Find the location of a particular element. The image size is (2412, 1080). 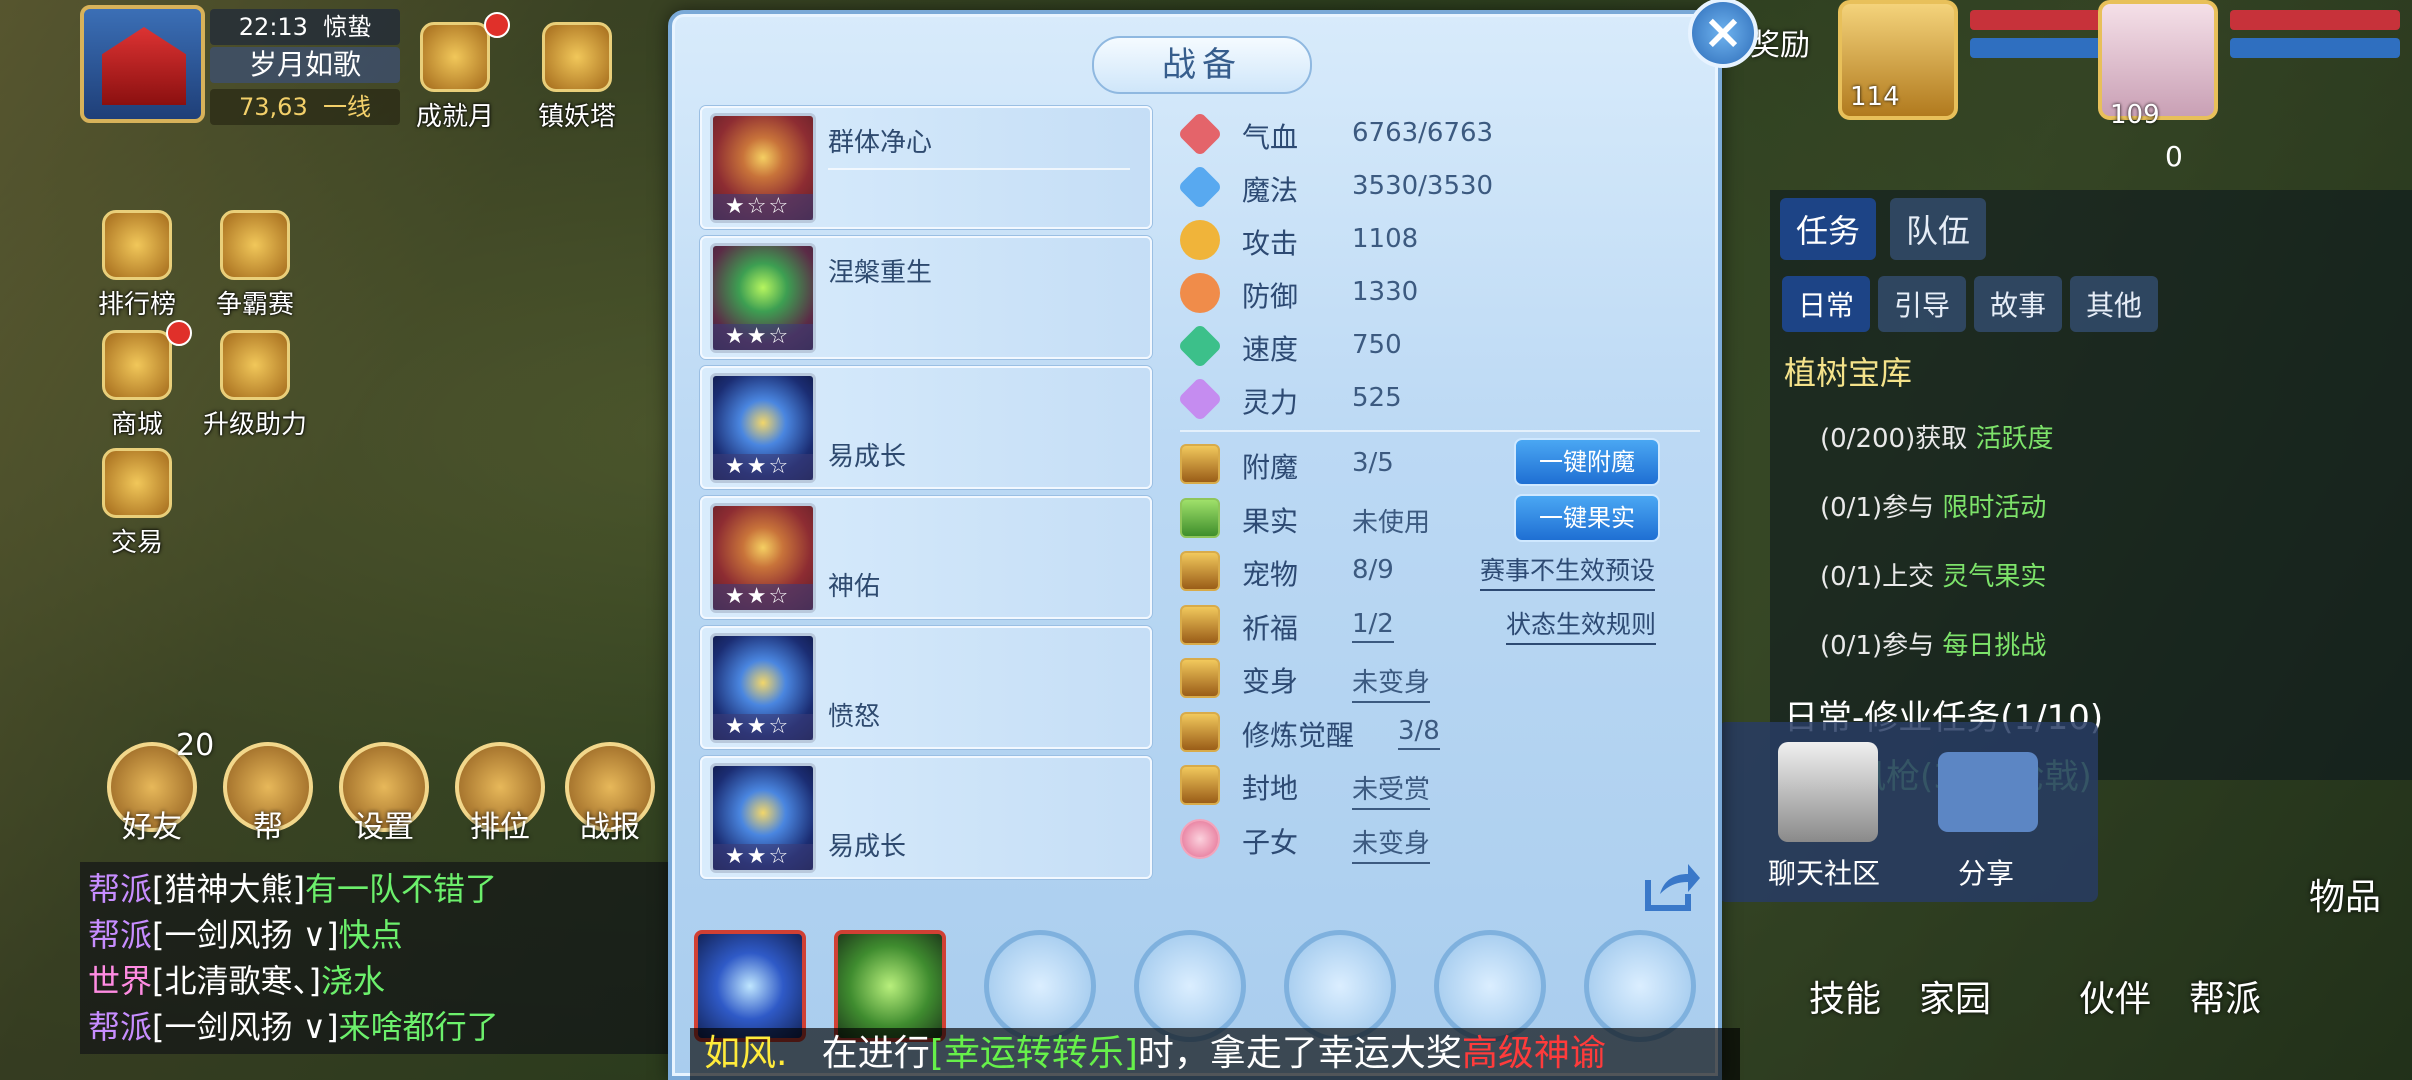

chat-message: 帮派[一剑风扬 ∨]快点 is located at coordinates (245, 935).